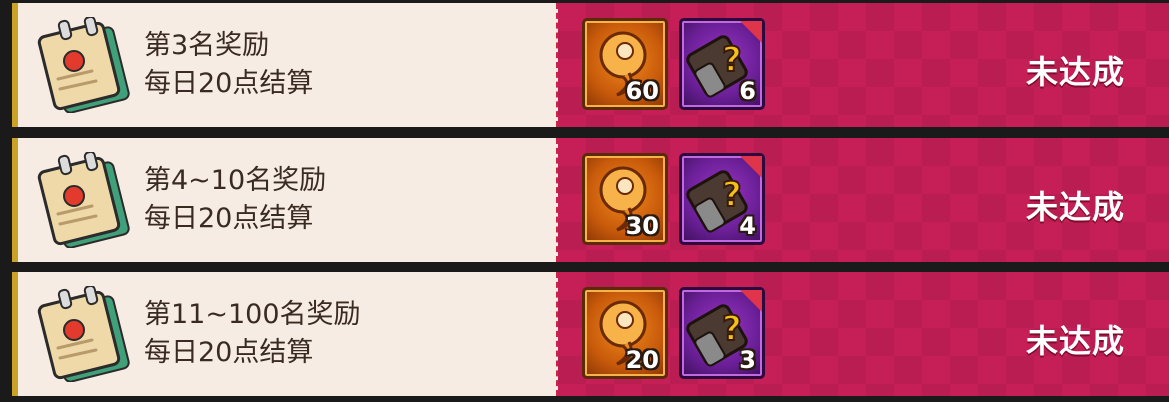 The height and width of the screenshot is (402, 1169). Describe the element at coordinates (285, 65) in the screenshot. I see `reward-info-panel: 第3名奖励 每日20点结算` at that location.